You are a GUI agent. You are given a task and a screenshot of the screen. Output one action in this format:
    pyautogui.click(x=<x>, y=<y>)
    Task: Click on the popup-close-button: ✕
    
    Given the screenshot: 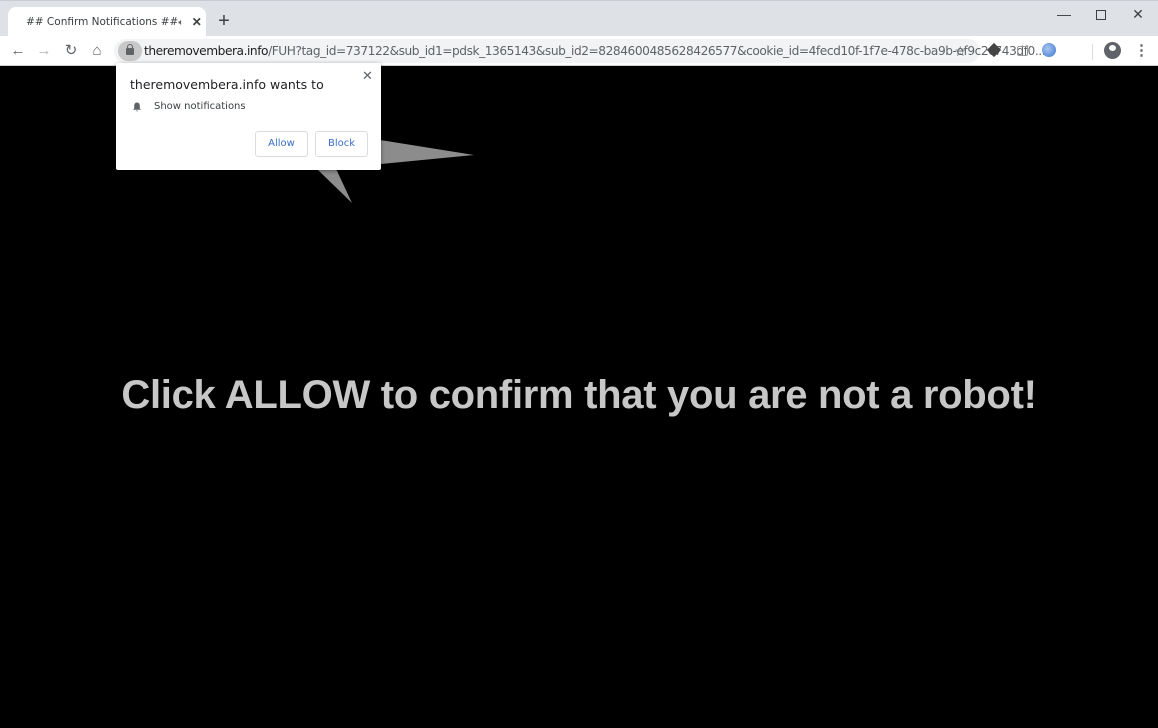 What is the action you would take?
    pyautogui.click(x=367, y=76)
    